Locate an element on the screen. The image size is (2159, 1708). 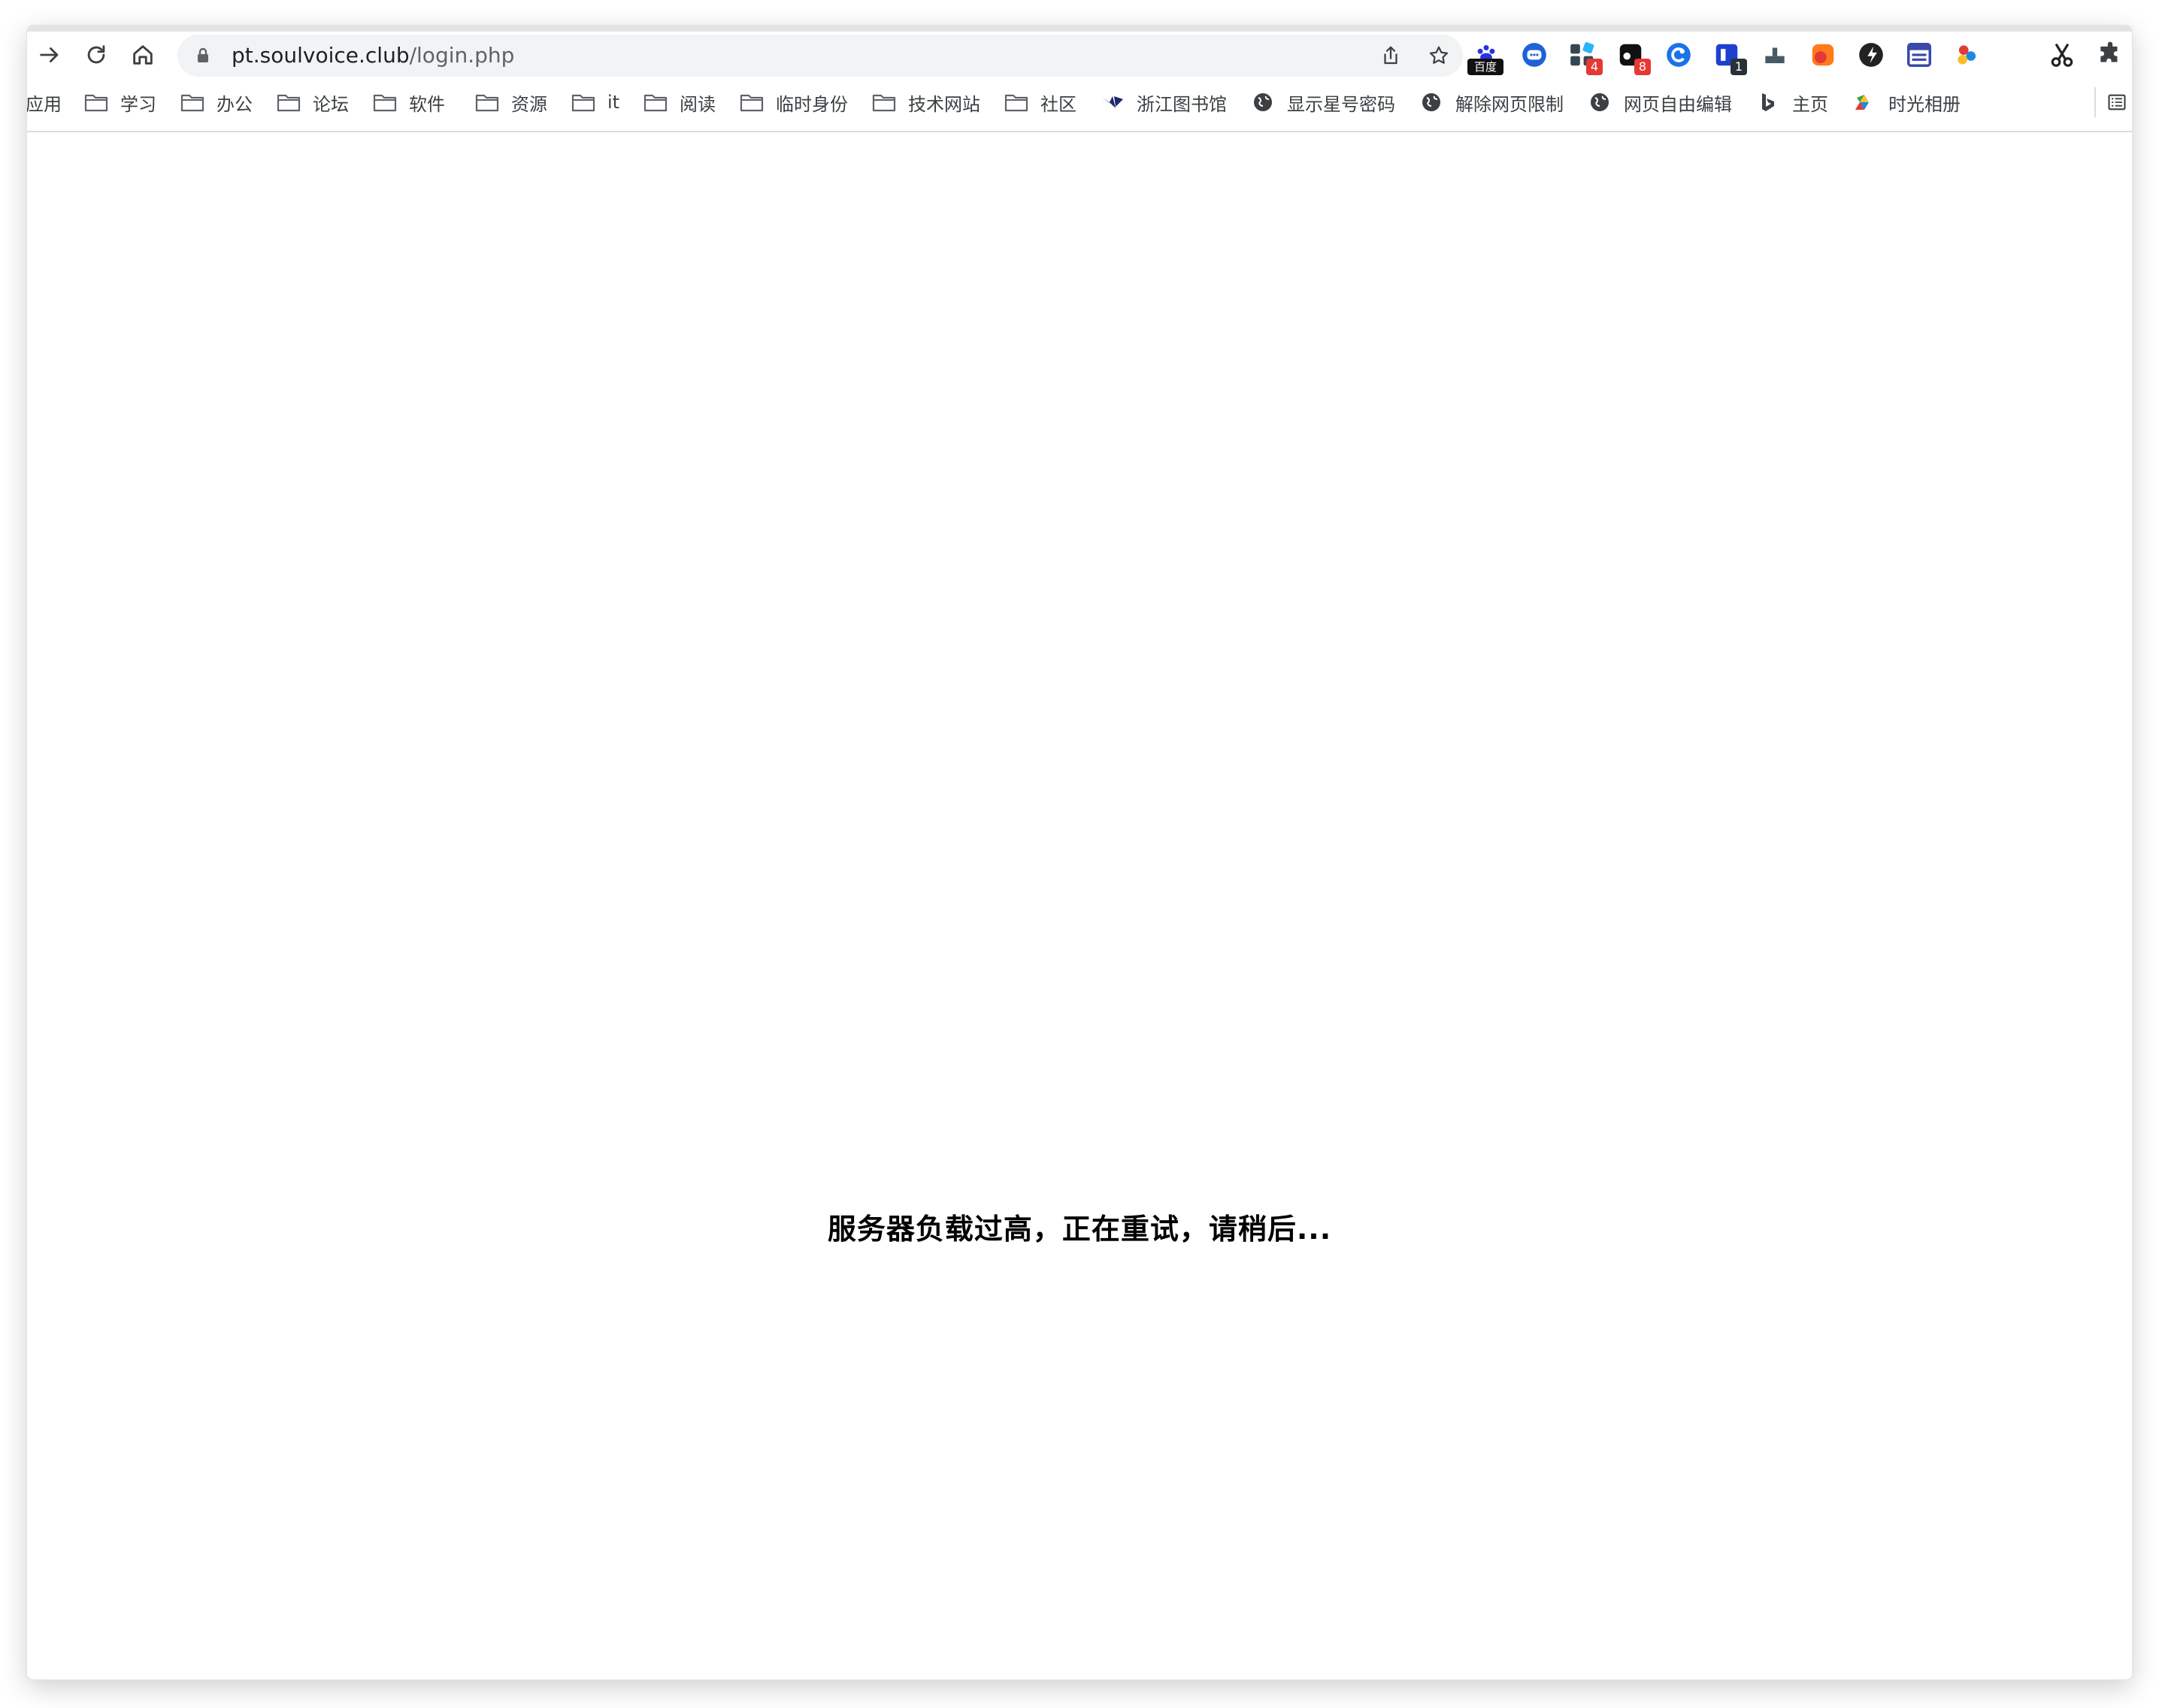
bookmark-show-password: 显示星号密码 is located at coordinates (1323, 102).